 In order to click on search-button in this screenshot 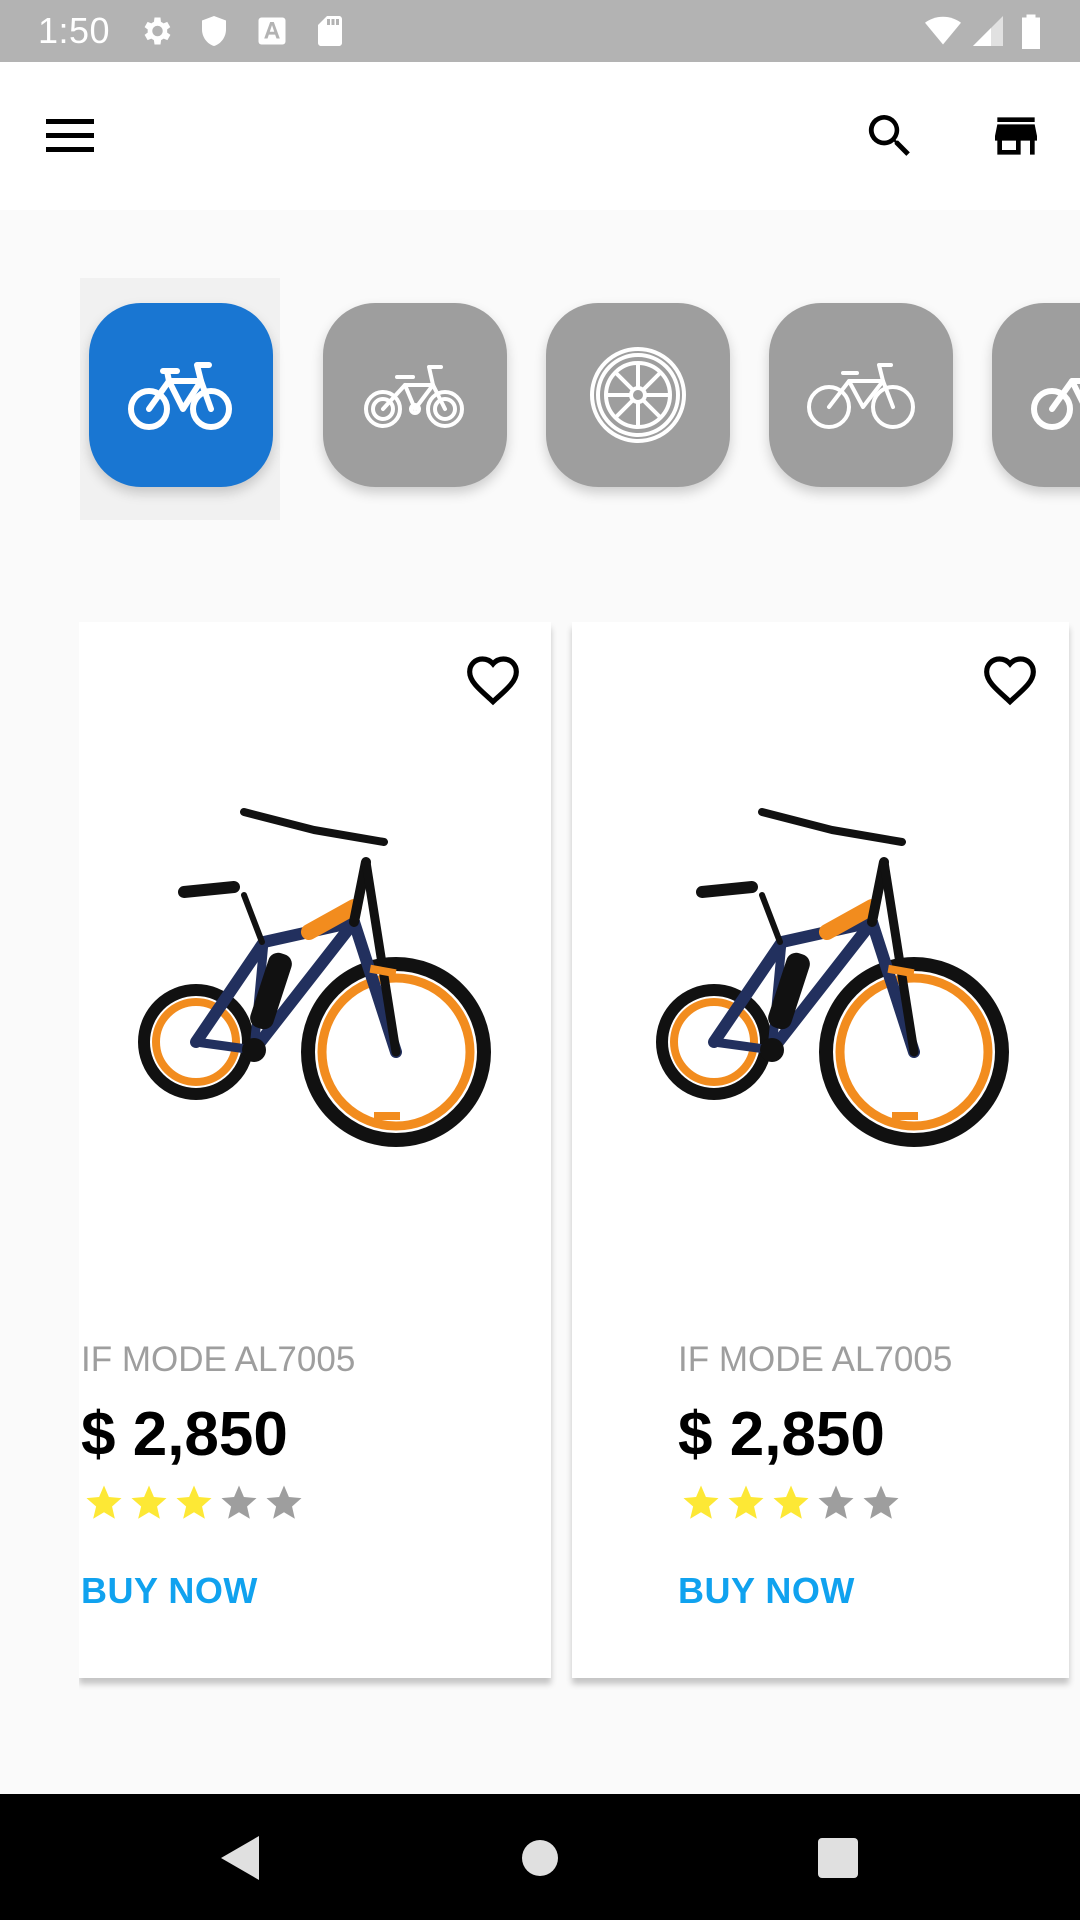, I will do `click(890, 136)`.